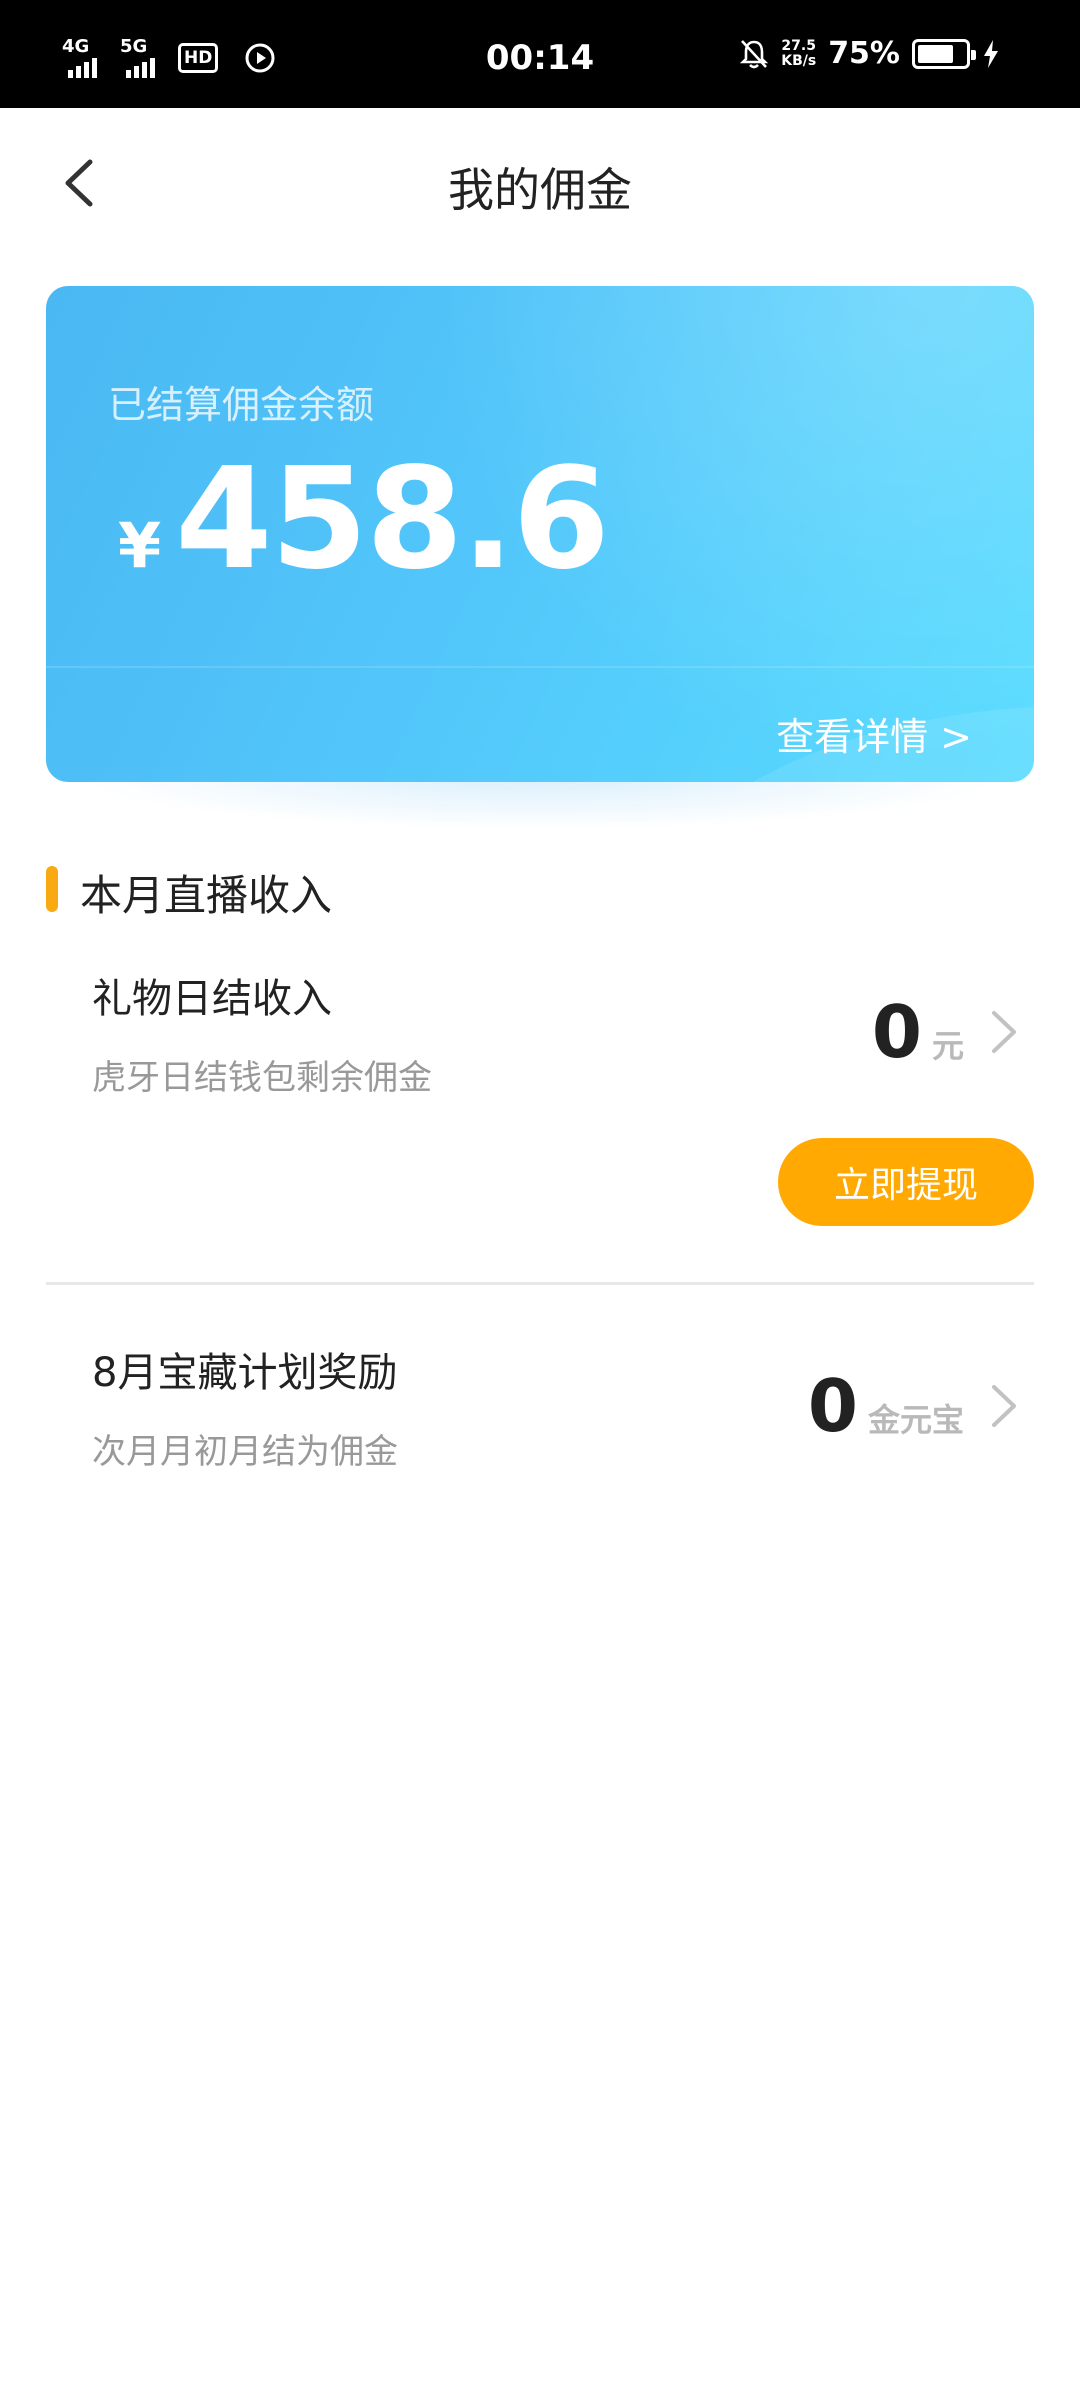  Describe the element at coordinates (540, 54) in the screenshot. I see `status-bar: 4G 5G HD 00:14 27.5 KB/s 75%` at that location.